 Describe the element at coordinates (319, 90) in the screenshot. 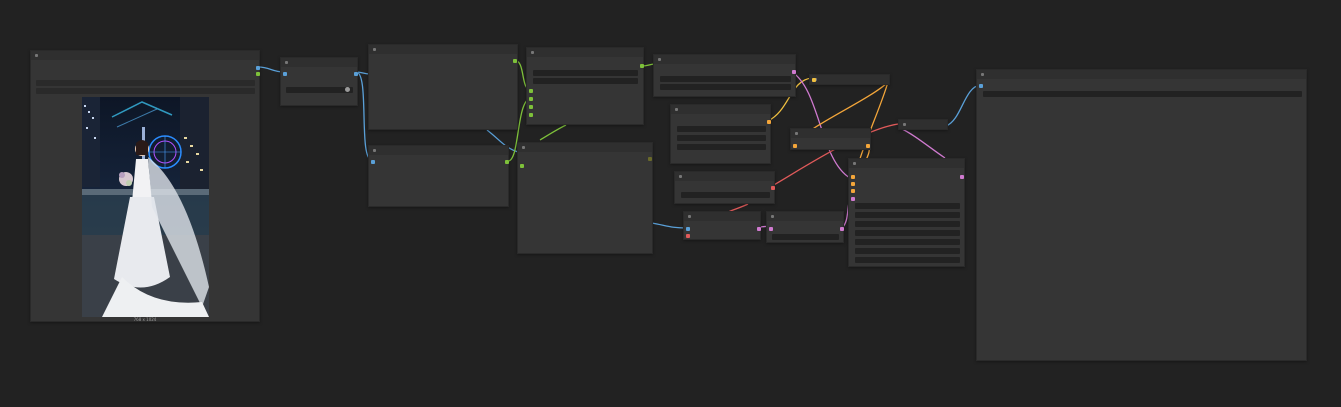

I see `value-widget` at that location.